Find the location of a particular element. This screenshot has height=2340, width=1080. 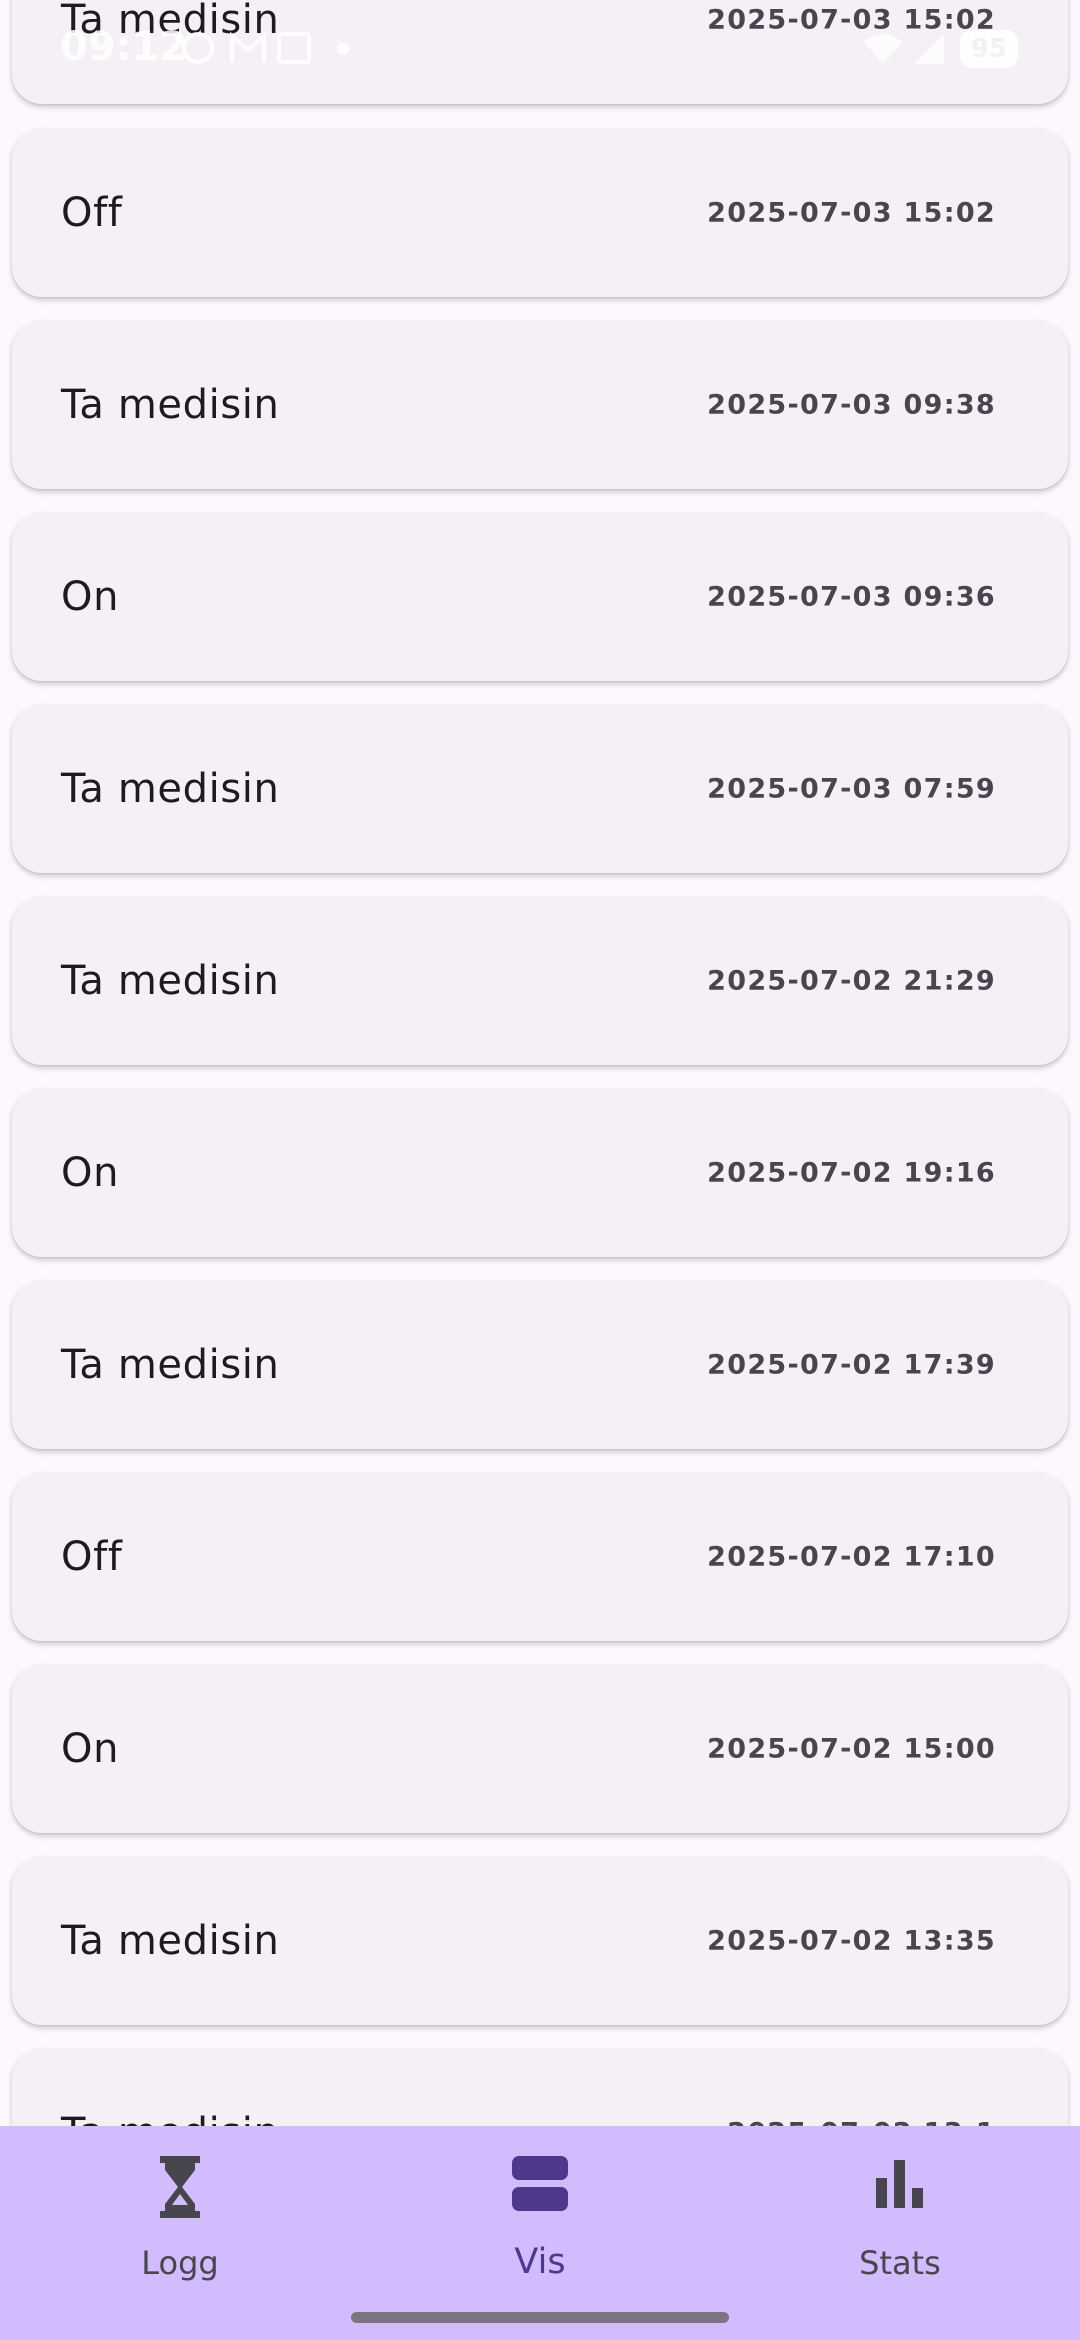

log-entry-card: On 2025-07-02 15:00 is located at coordinates (540, 1749).